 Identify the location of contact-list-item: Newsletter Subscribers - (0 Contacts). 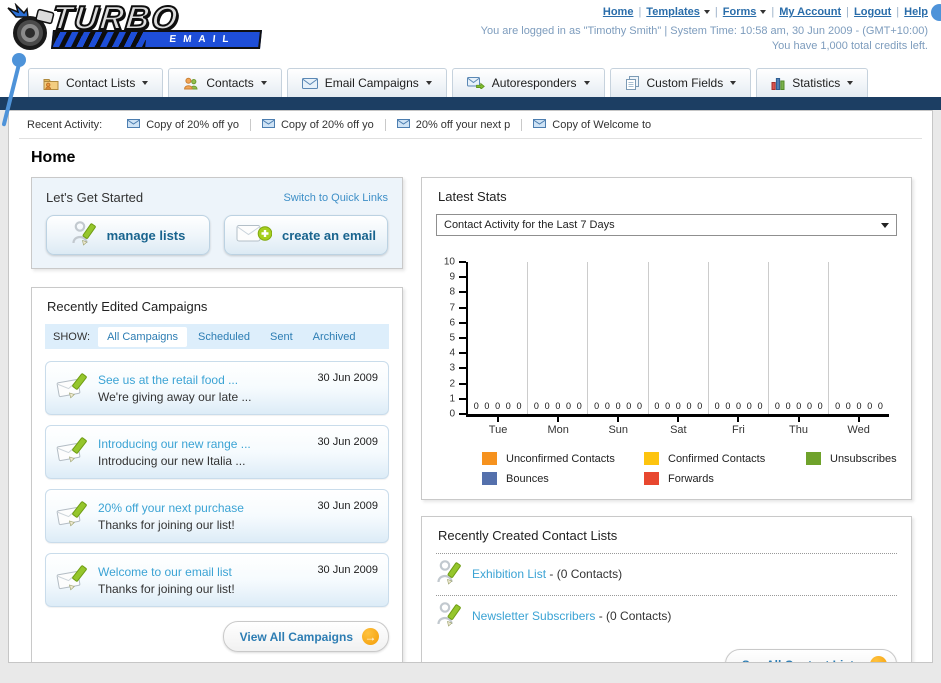
(666, 616).